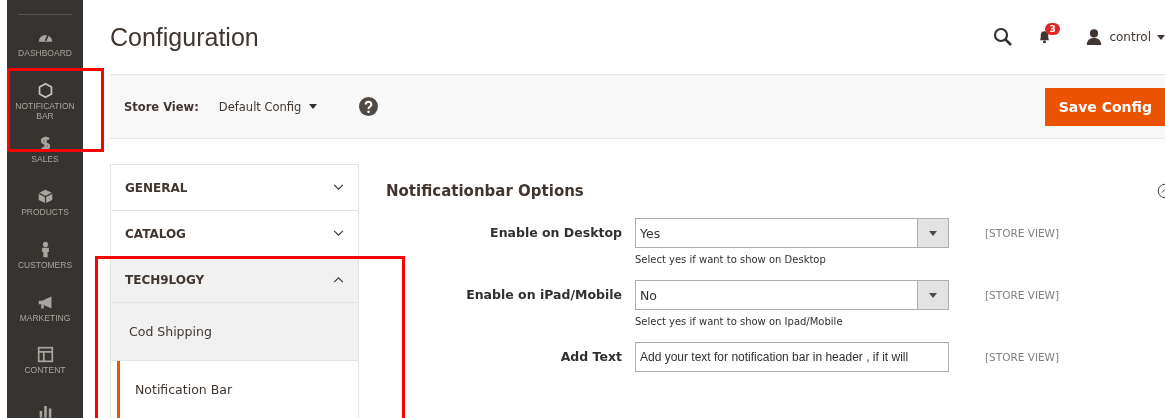  Describe the element at coordinates (45, 90) in the screenshot. I see `hexagon-icon` at that location.